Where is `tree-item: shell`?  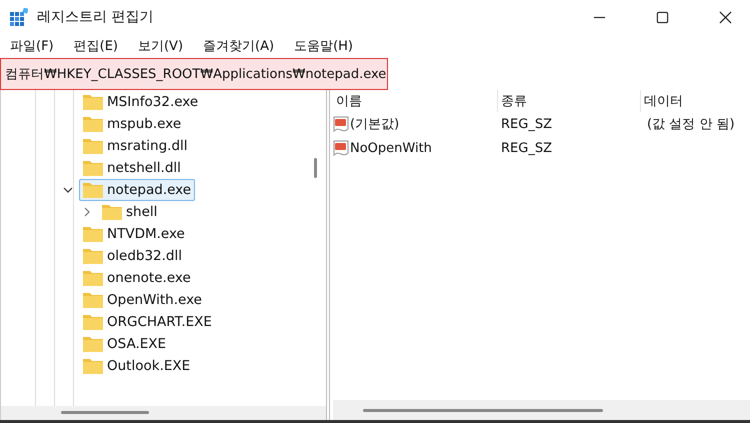 tree-item: shell is located at coordinates (130, 212).